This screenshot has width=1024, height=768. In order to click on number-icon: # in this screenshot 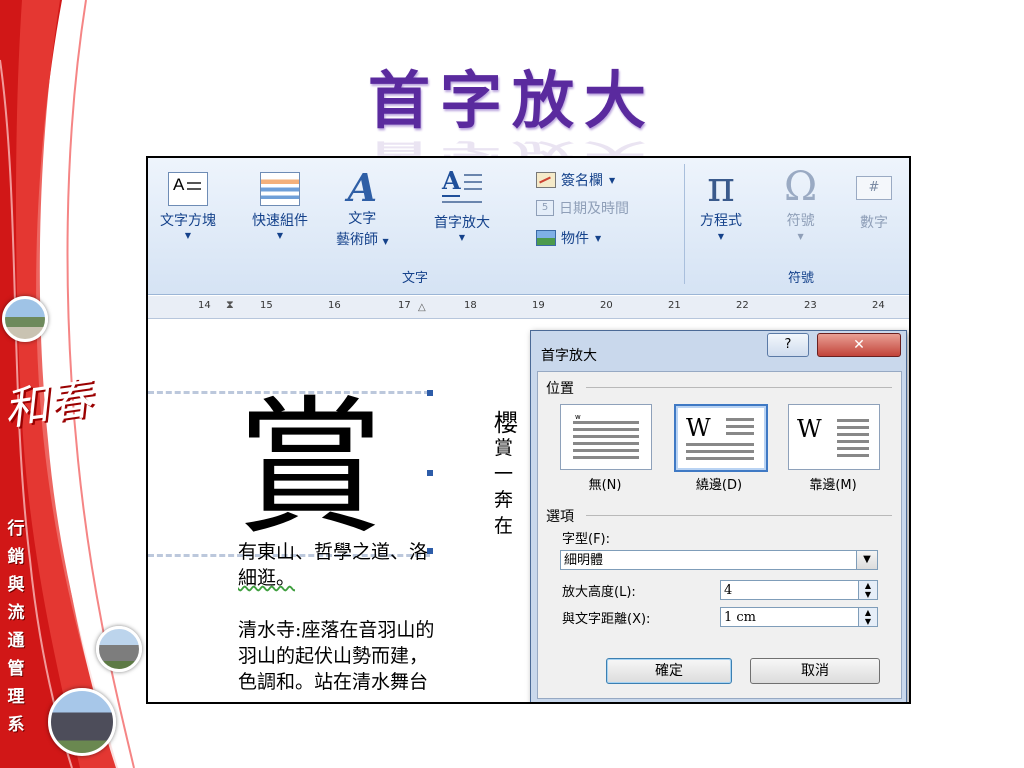, I will do `click(874, 188)`.